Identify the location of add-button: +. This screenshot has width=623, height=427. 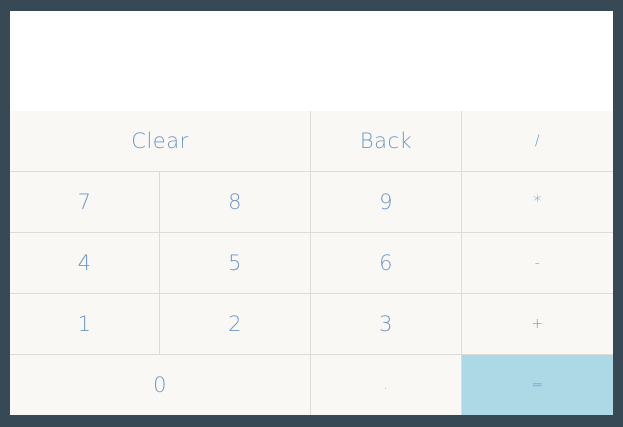
(537, 324).